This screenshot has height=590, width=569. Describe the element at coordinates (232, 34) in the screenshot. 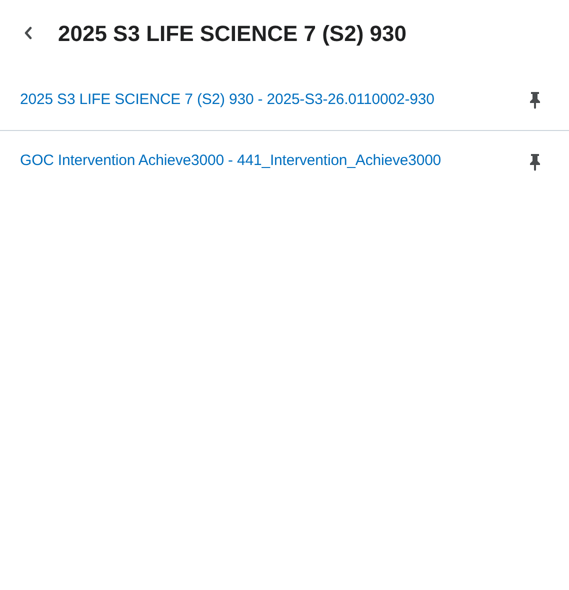

I see `page-title: 2025 S3 LIFE SCIENCE 7 (S2) 930` at that location.